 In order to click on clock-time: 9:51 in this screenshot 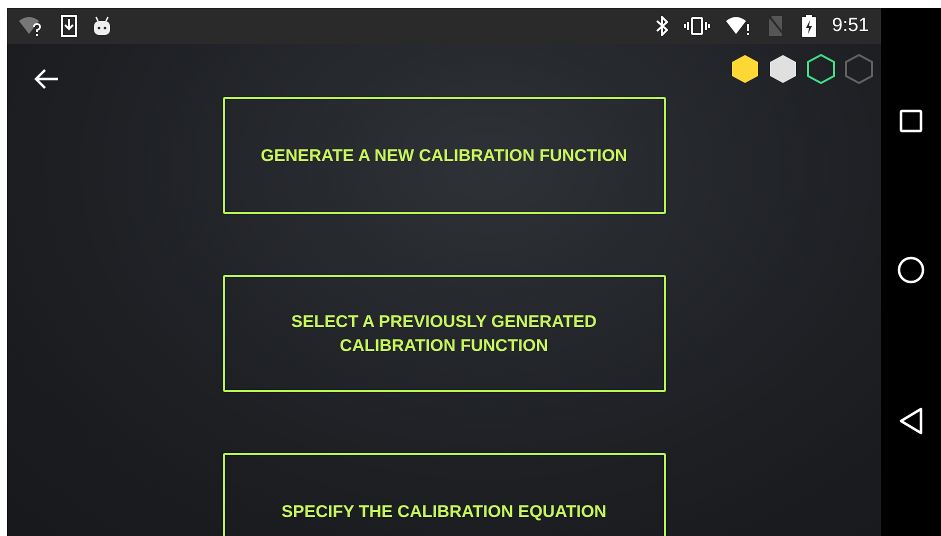, I will do `click(850, 26)`.